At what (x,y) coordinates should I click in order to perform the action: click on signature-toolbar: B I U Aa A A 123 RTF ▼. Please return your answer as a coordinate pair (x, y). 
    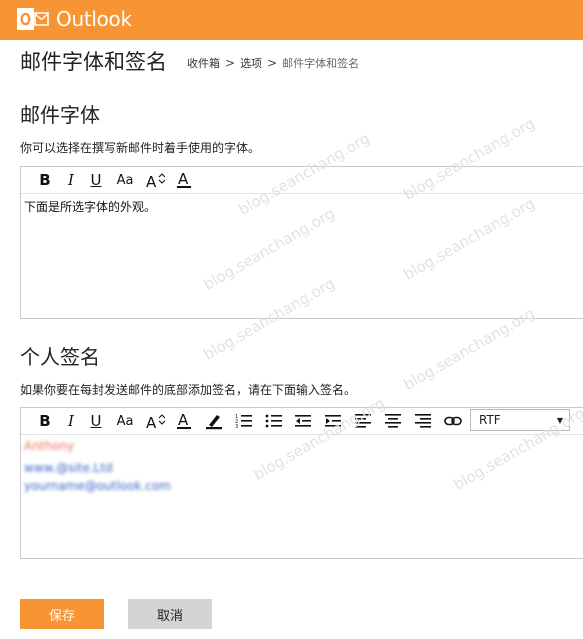
    Looking at the image, I should click on (302, 421).